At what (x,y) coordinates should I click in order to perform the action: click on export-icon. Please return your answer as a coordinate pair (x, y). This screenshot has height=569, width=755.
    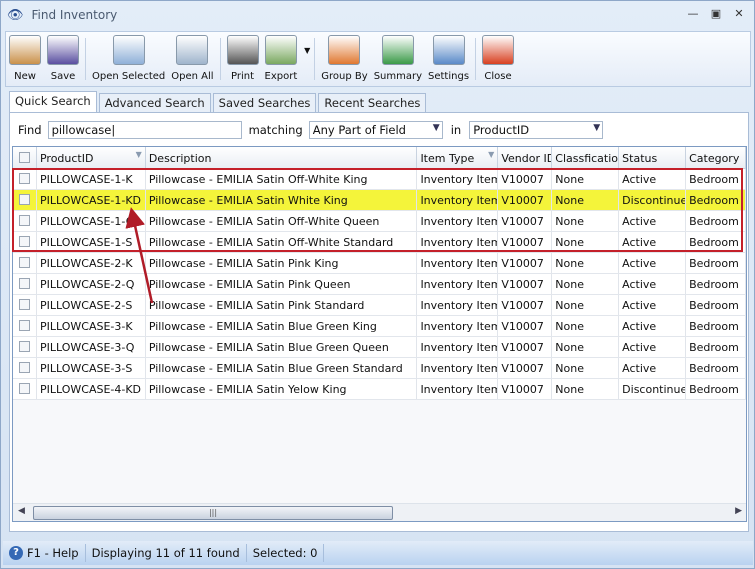
    Looking at the image, I should click on (280, 50).